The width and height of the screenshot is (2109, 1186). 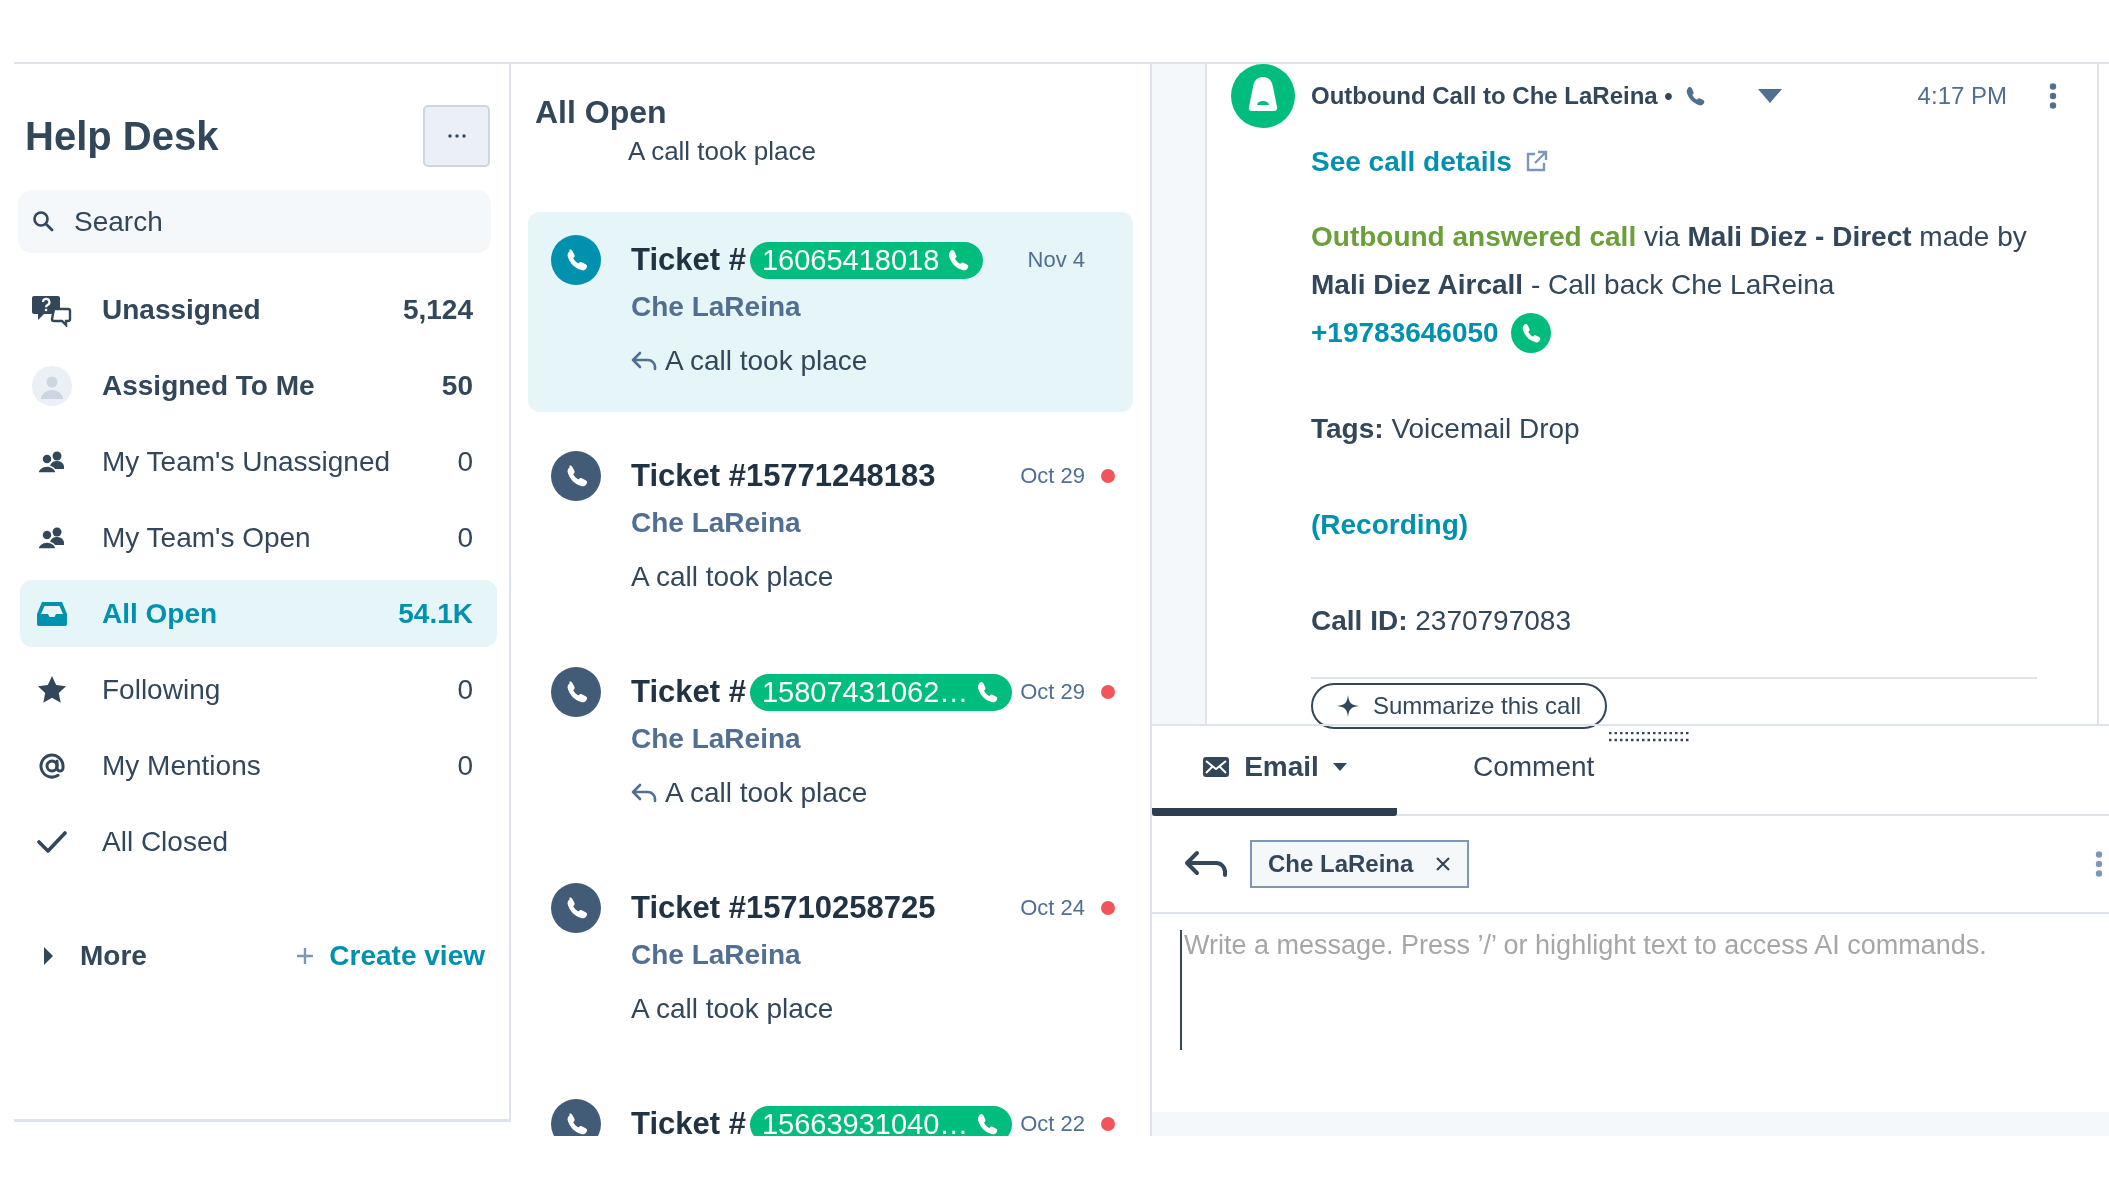 What do you see at coordinates (1274, 771) in the screenshot?
I see `composer-tab: Email` at bounding box center [1274, 771].